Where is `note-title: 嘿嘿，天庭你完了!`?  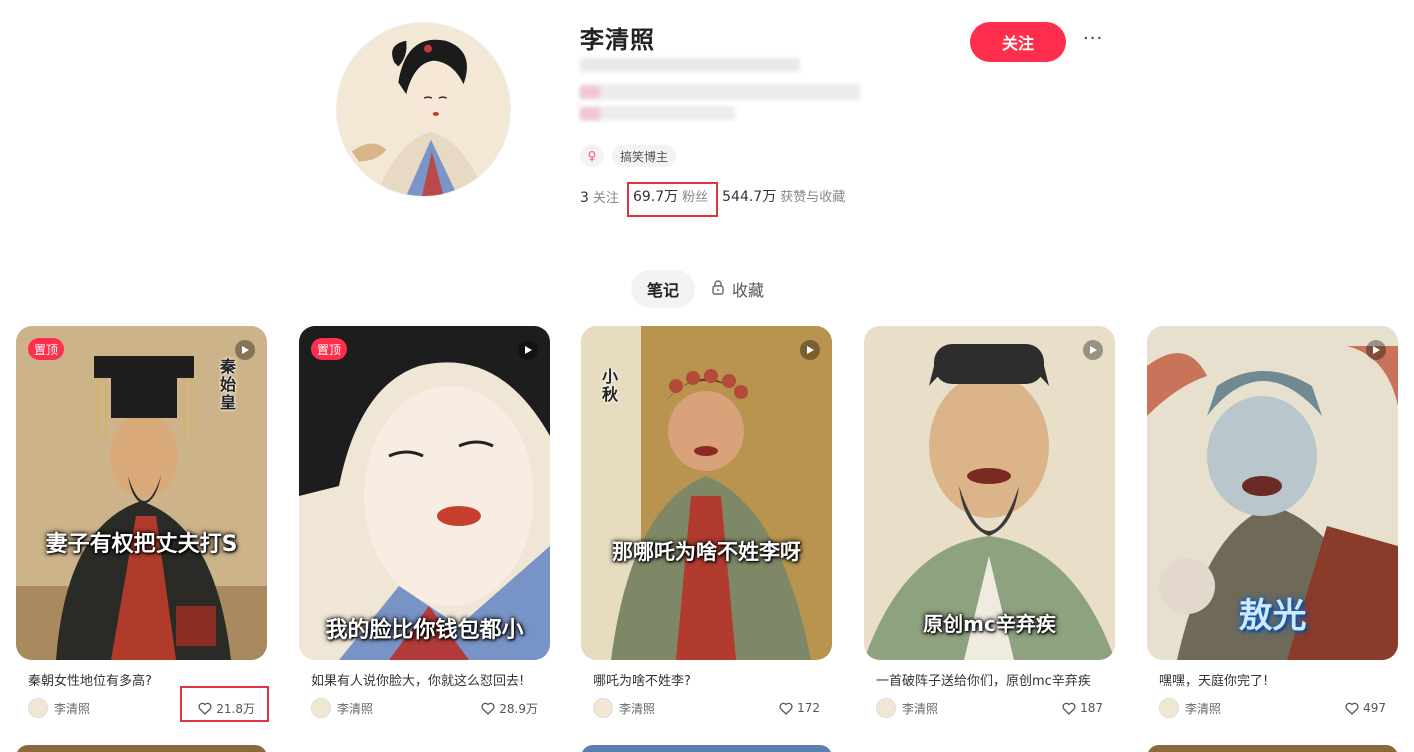
note-title: 嘿嘿，天庭你完了! is located at coordinates (1272, 676).